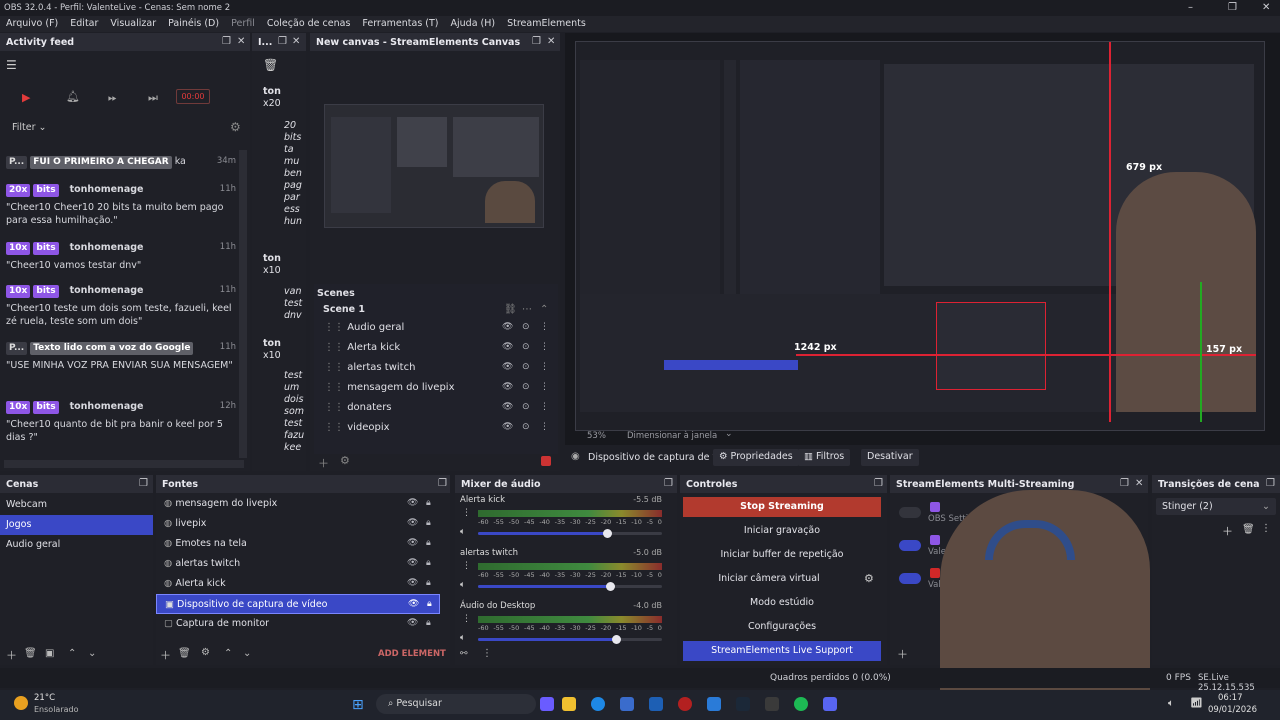 This screenshot has width=1280, height=720. Describe the element at coordinates (672, 436) in the screenshot. I see `resize-mode: Dimensionar à janela` at that location.